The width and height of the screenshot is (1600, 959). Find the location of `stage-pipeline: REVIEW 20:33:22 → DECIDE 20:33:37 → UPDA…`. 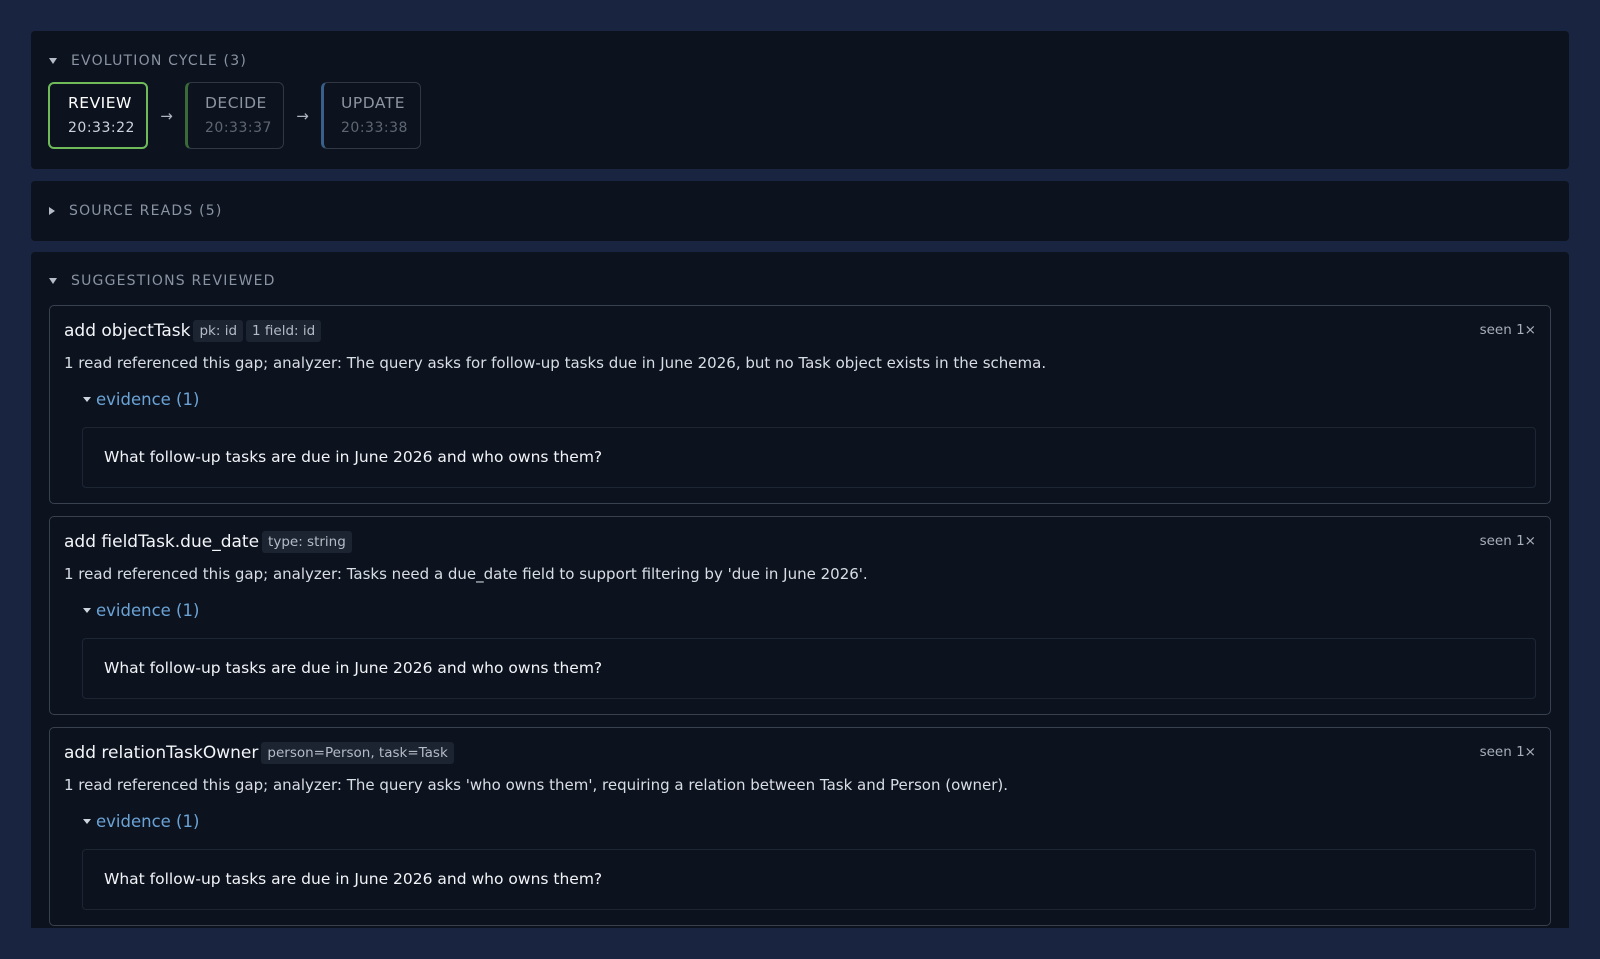

stage-pipeline: REVIEW 20:33:22 → DECIDE 20:33:37 → UPDA… is located at coordinates (234, 115).